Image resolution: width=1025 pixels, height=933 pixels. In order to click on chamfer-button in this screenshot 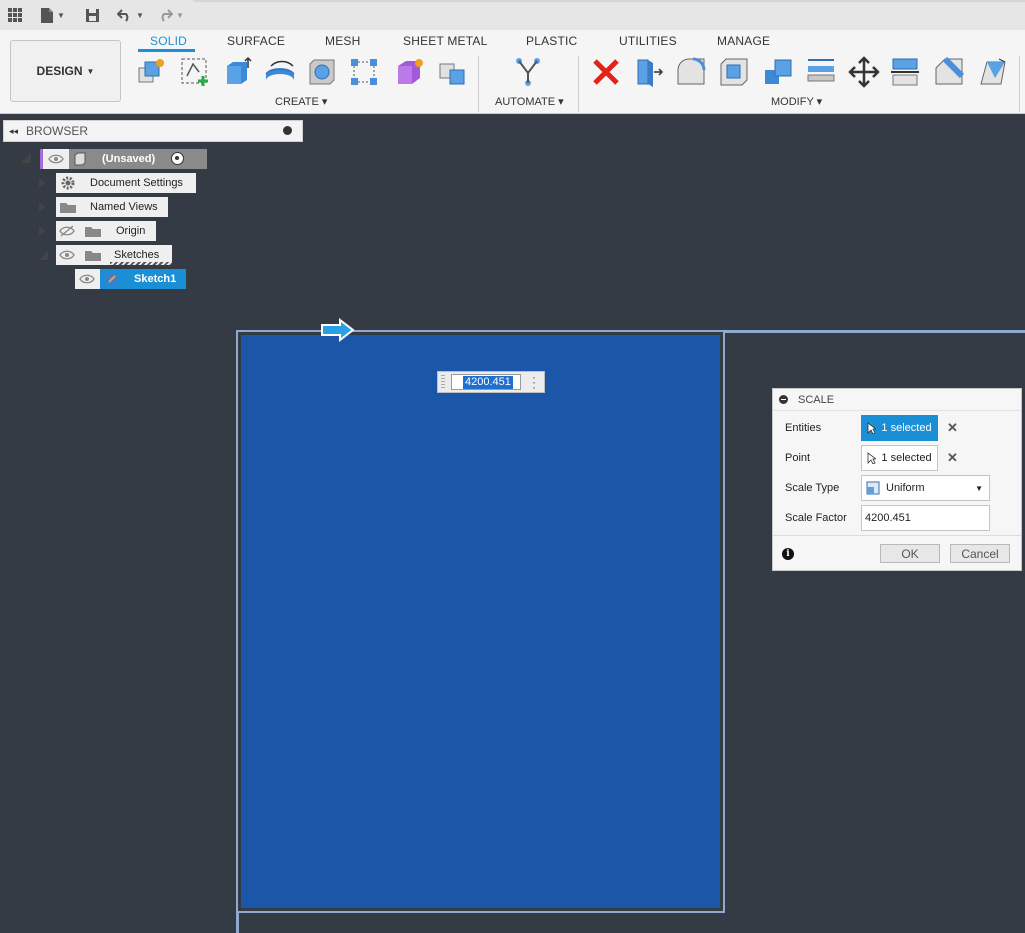, I will do `click(949, 72)`.